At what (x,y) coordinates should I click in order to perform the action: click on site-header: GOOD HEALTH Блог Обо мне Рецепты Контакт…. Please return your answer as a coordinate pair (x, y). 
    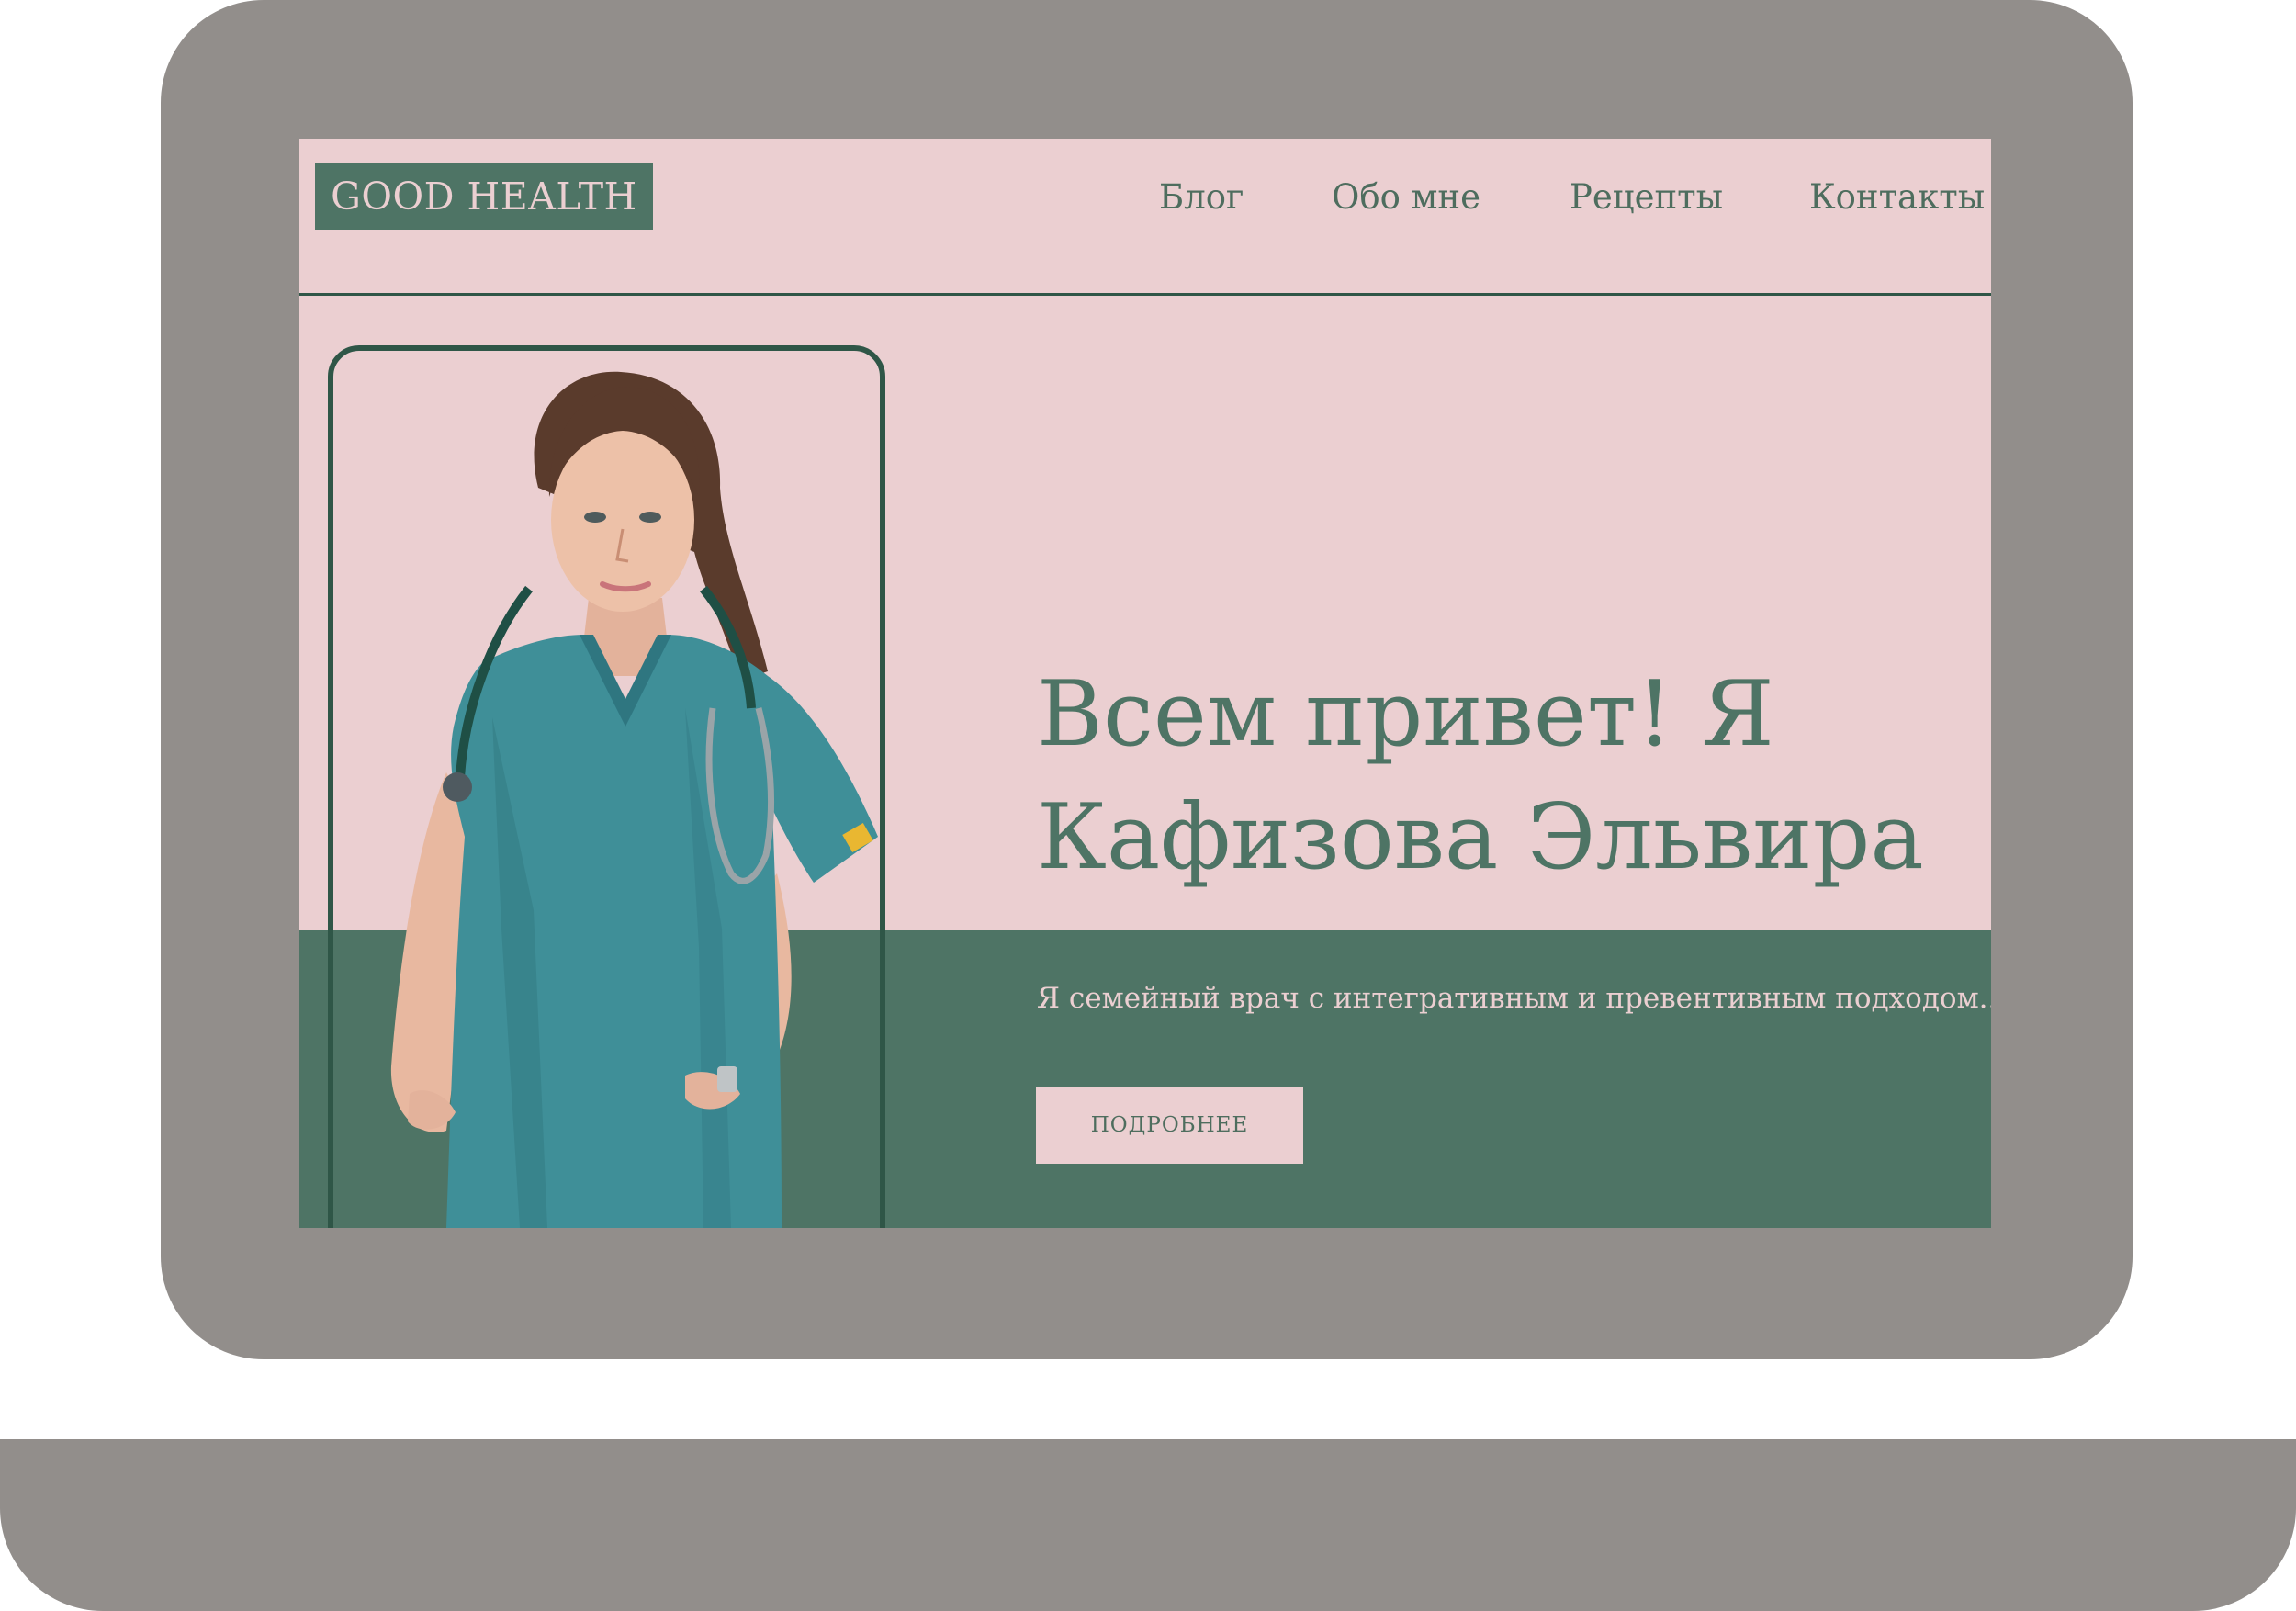
    Looking at the image, I should click on (1145, 218).